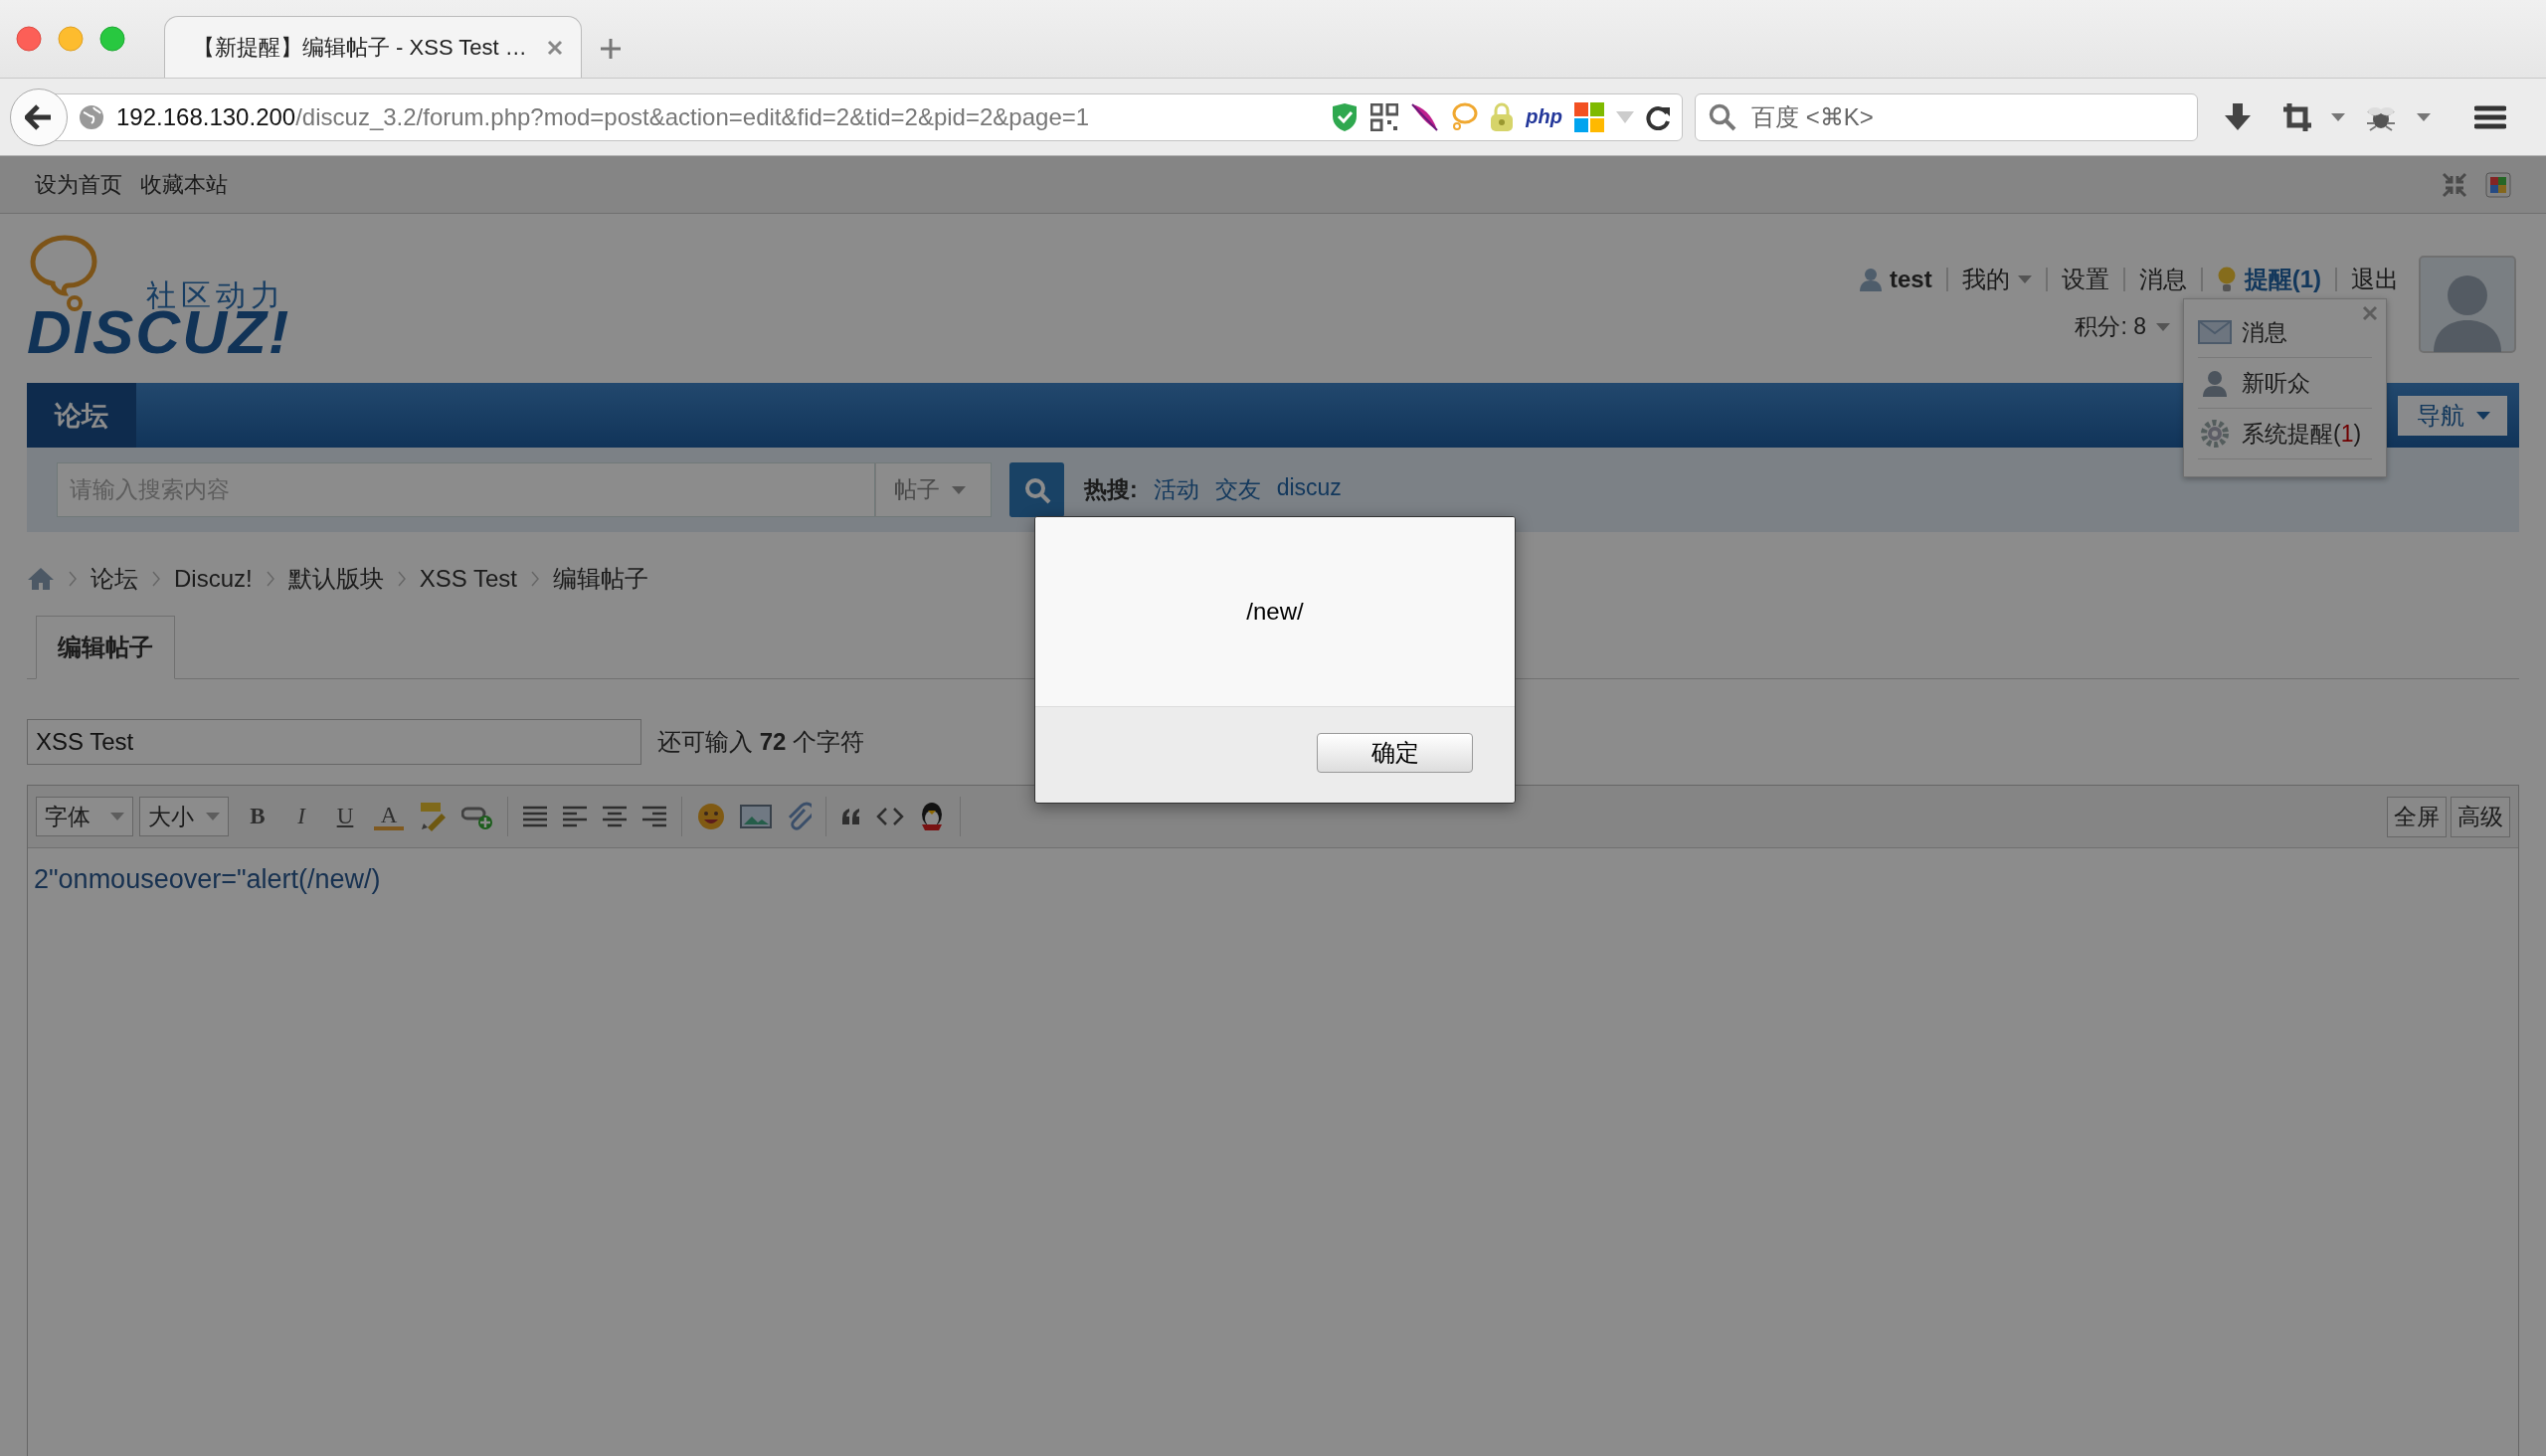 The height and width of the screenshot is (1456, 2546). Describe the element at coordinates (78, 184) in the screenshot. I see `top-link: 设为首页` at that location.